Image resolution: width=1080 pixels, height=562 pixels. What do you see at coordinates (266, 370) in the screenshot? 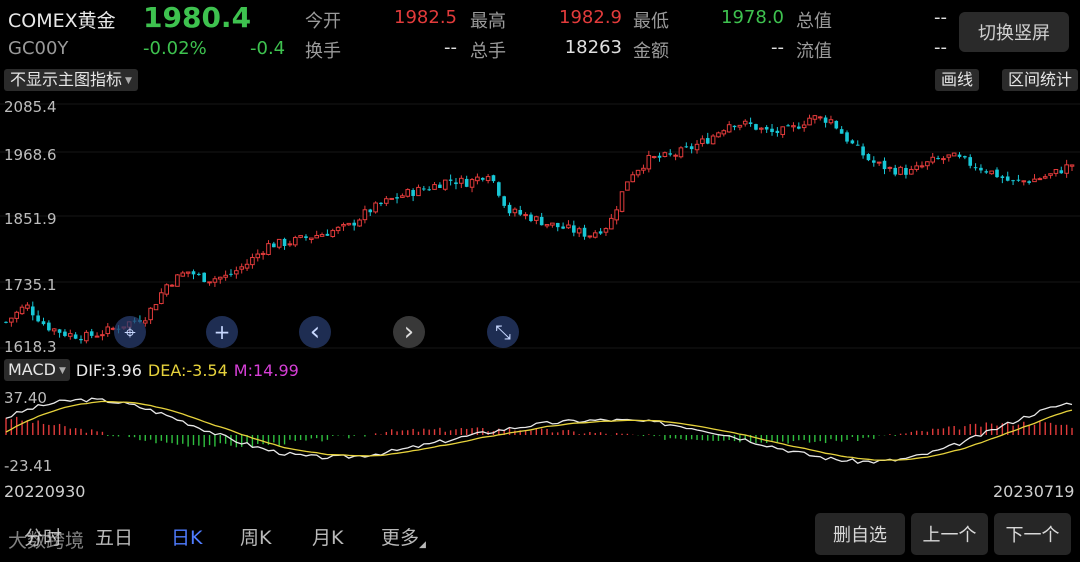
I see `macd-m-value: M:14.99` at bounding box center [266, 370].